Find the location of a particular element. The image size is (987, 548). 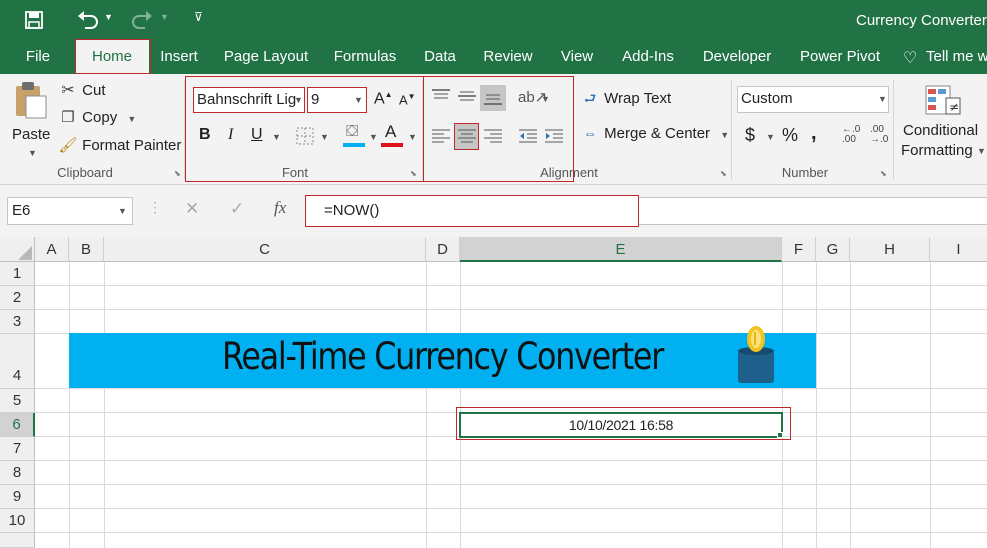

copy-dropdown-icon: ▼ is located at coordinates (132, 119).